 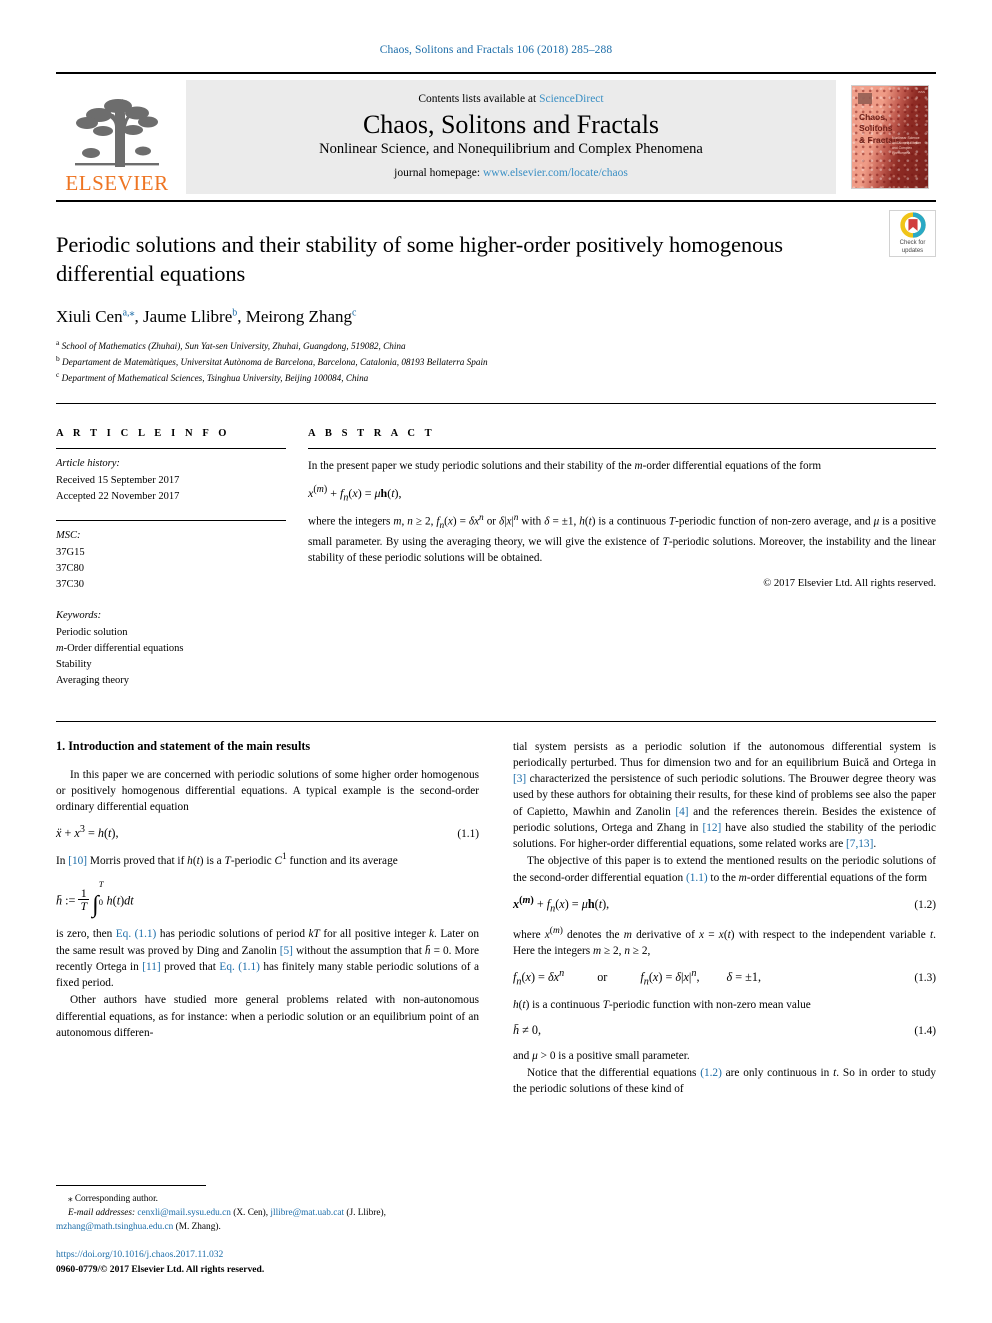 I want to click on crossmark-badge: Check for updates, so click(x=912, y=233).